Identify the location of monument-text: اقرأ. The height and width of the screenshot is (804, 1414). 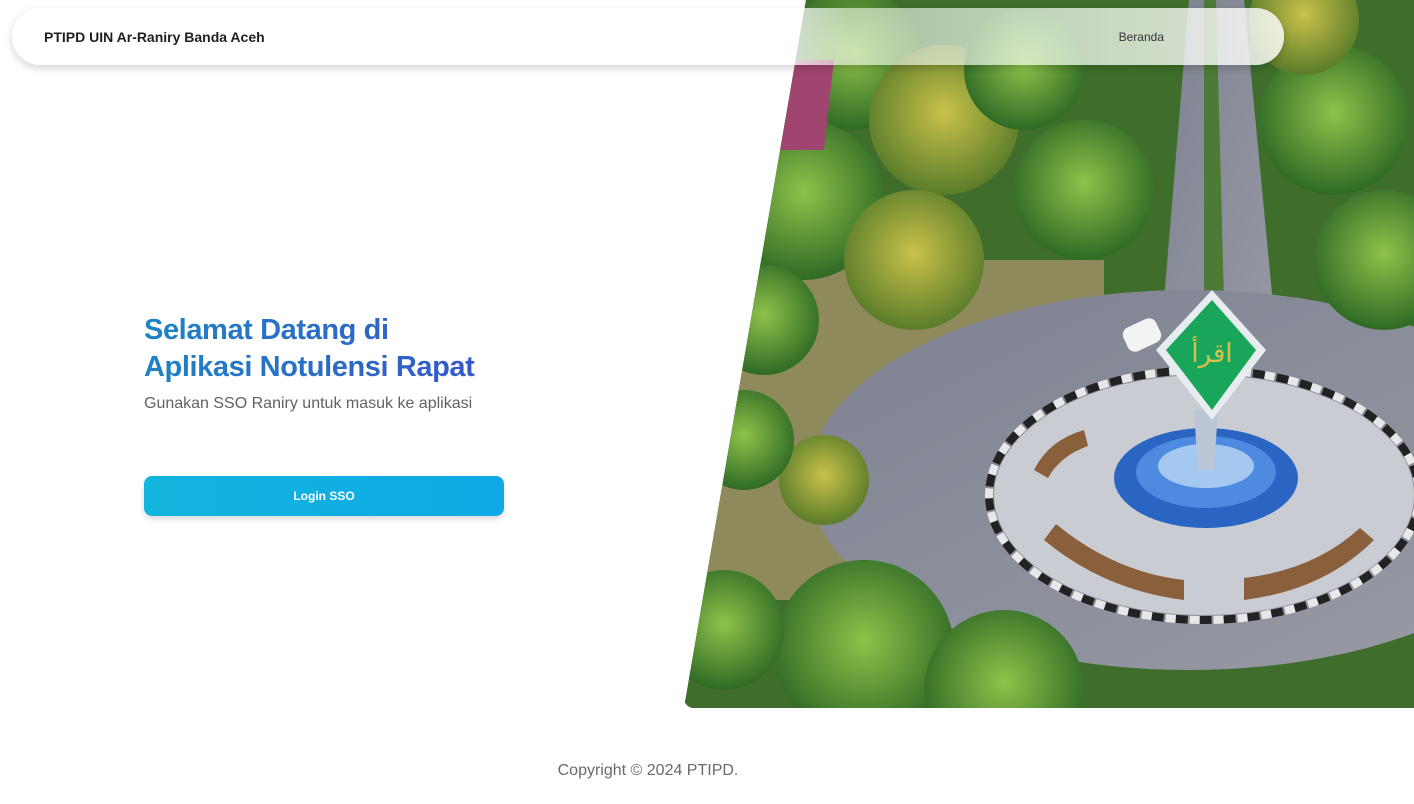
(1211, 352).